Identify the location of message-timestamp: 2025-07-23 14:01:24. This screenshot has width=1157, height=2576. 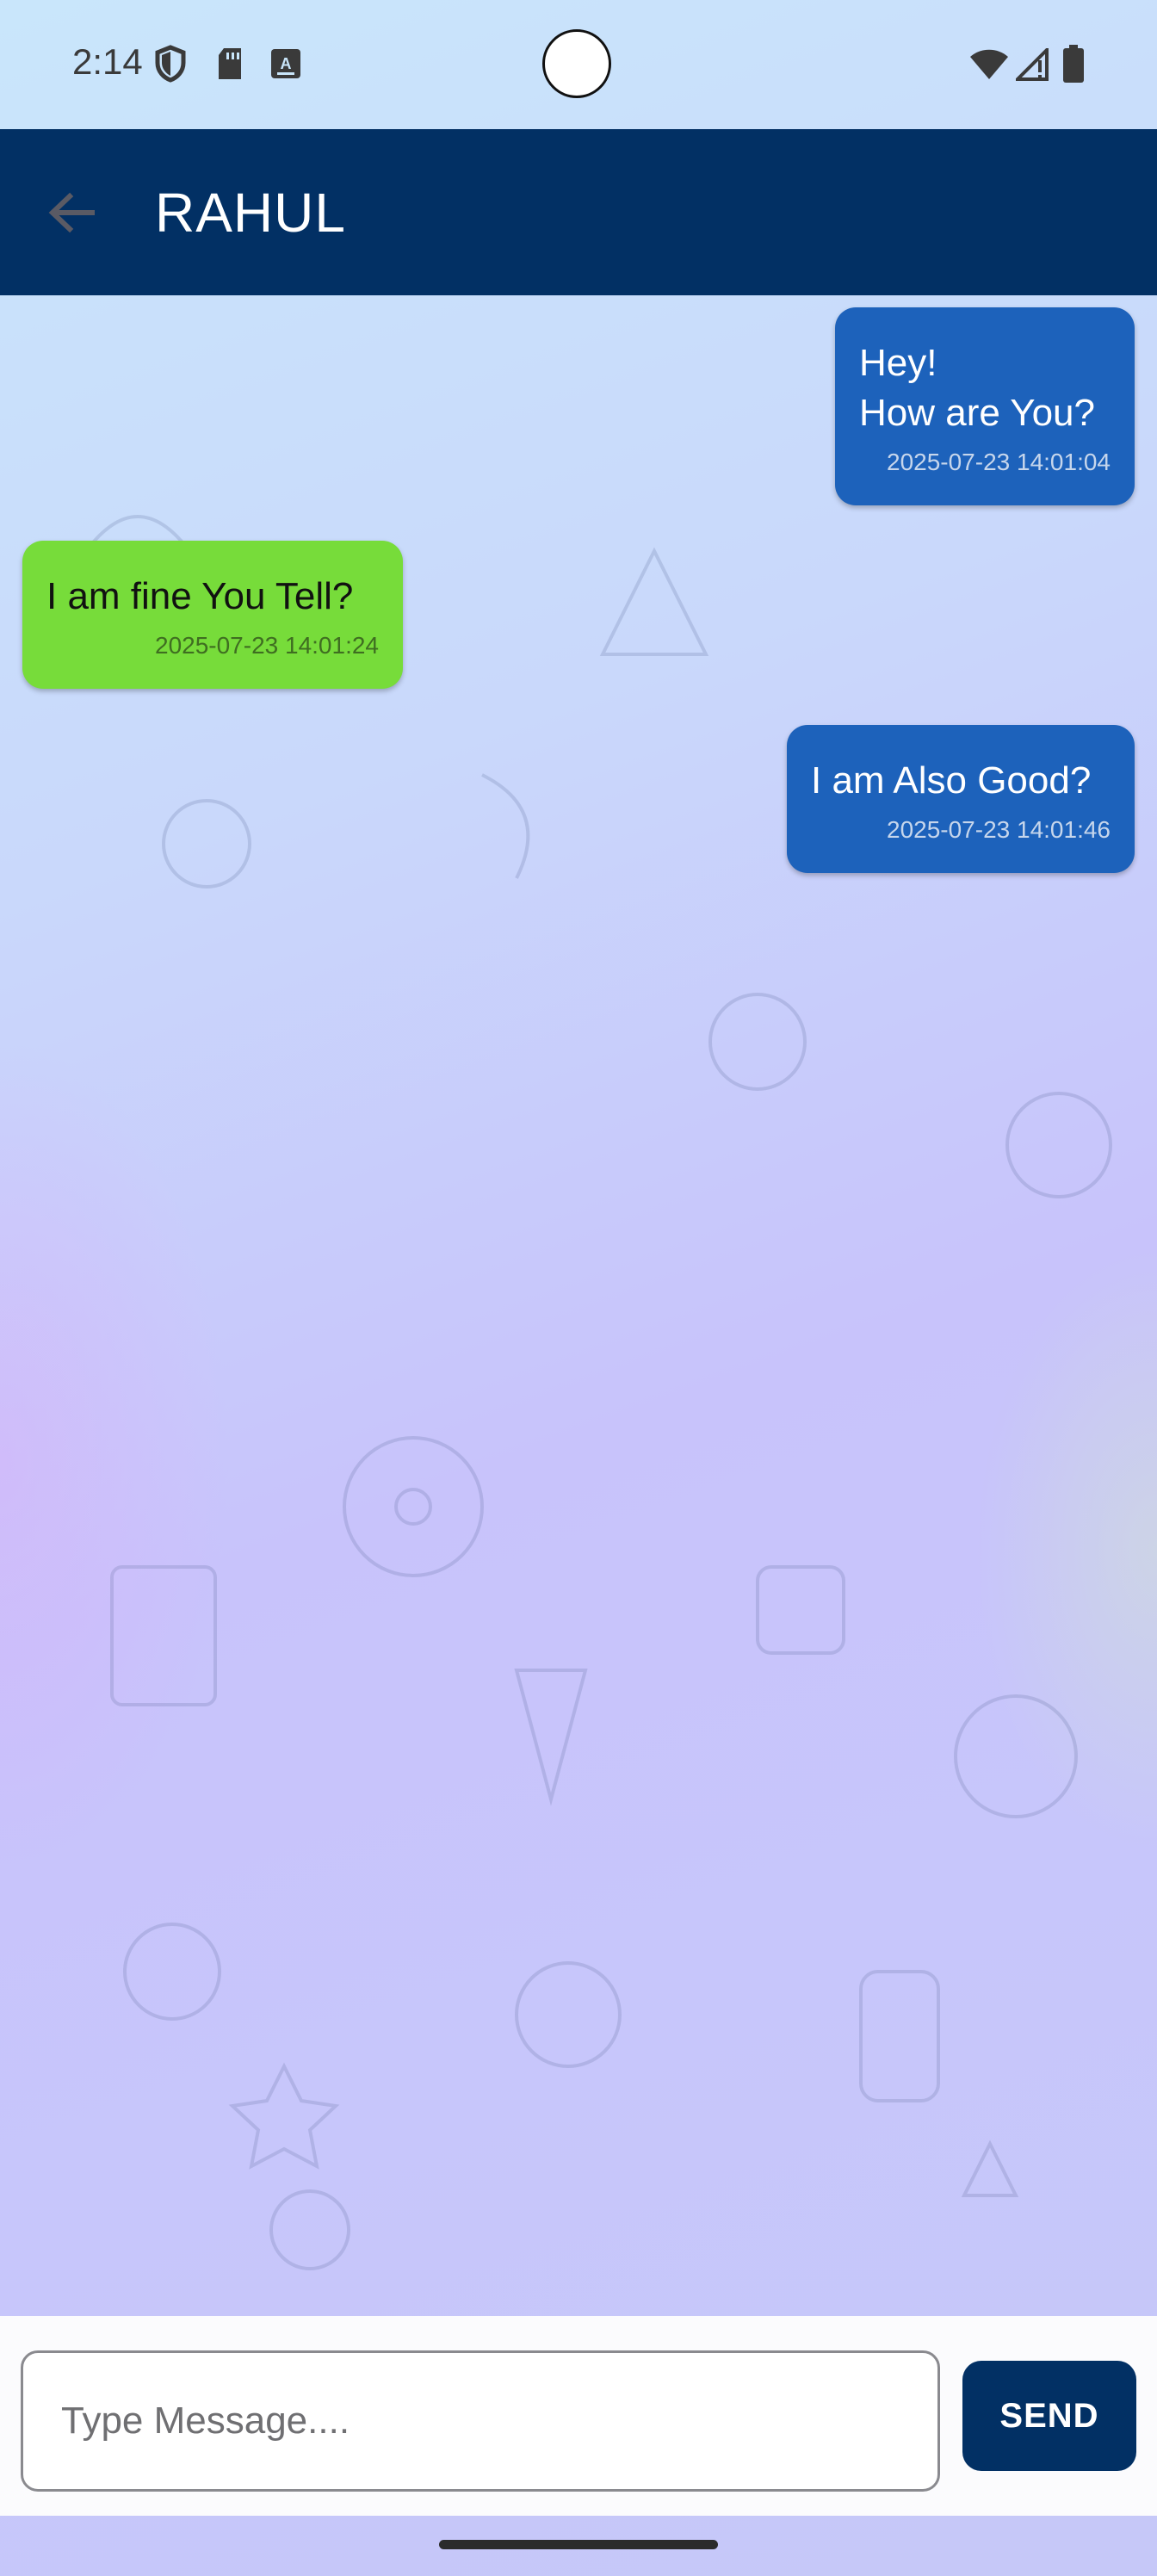
(267, 646).